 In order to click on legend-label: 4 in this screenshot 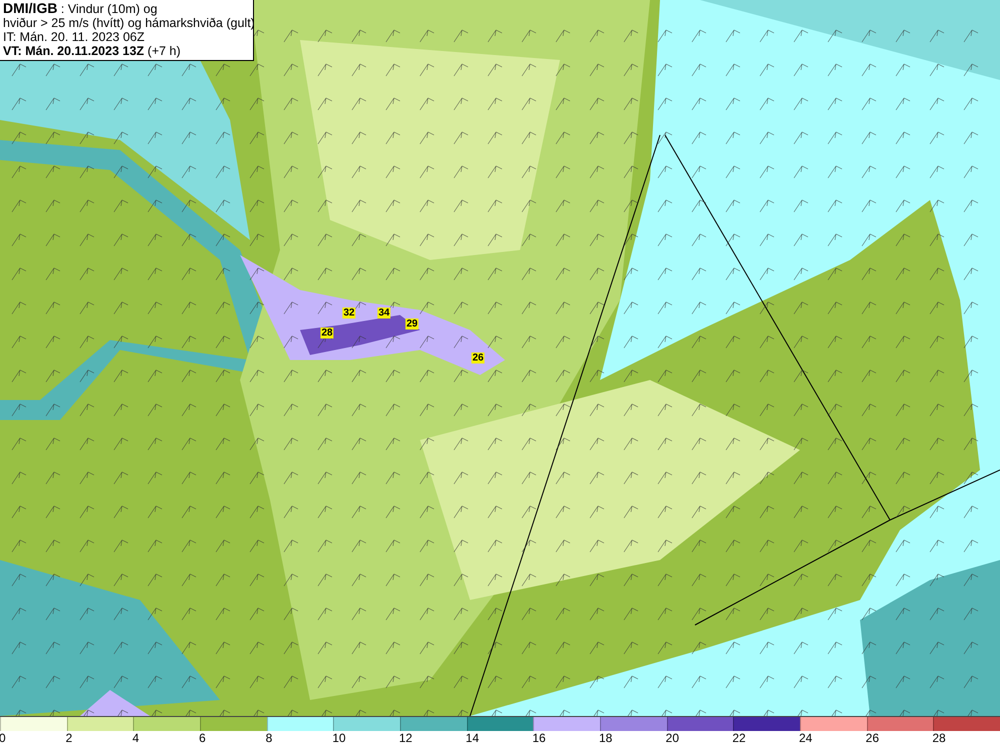, I will do `click(136, 738)`.